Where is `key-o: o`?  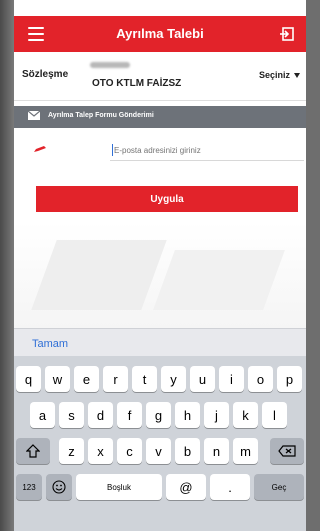 key-o: o is located at coordinates (260, 379).